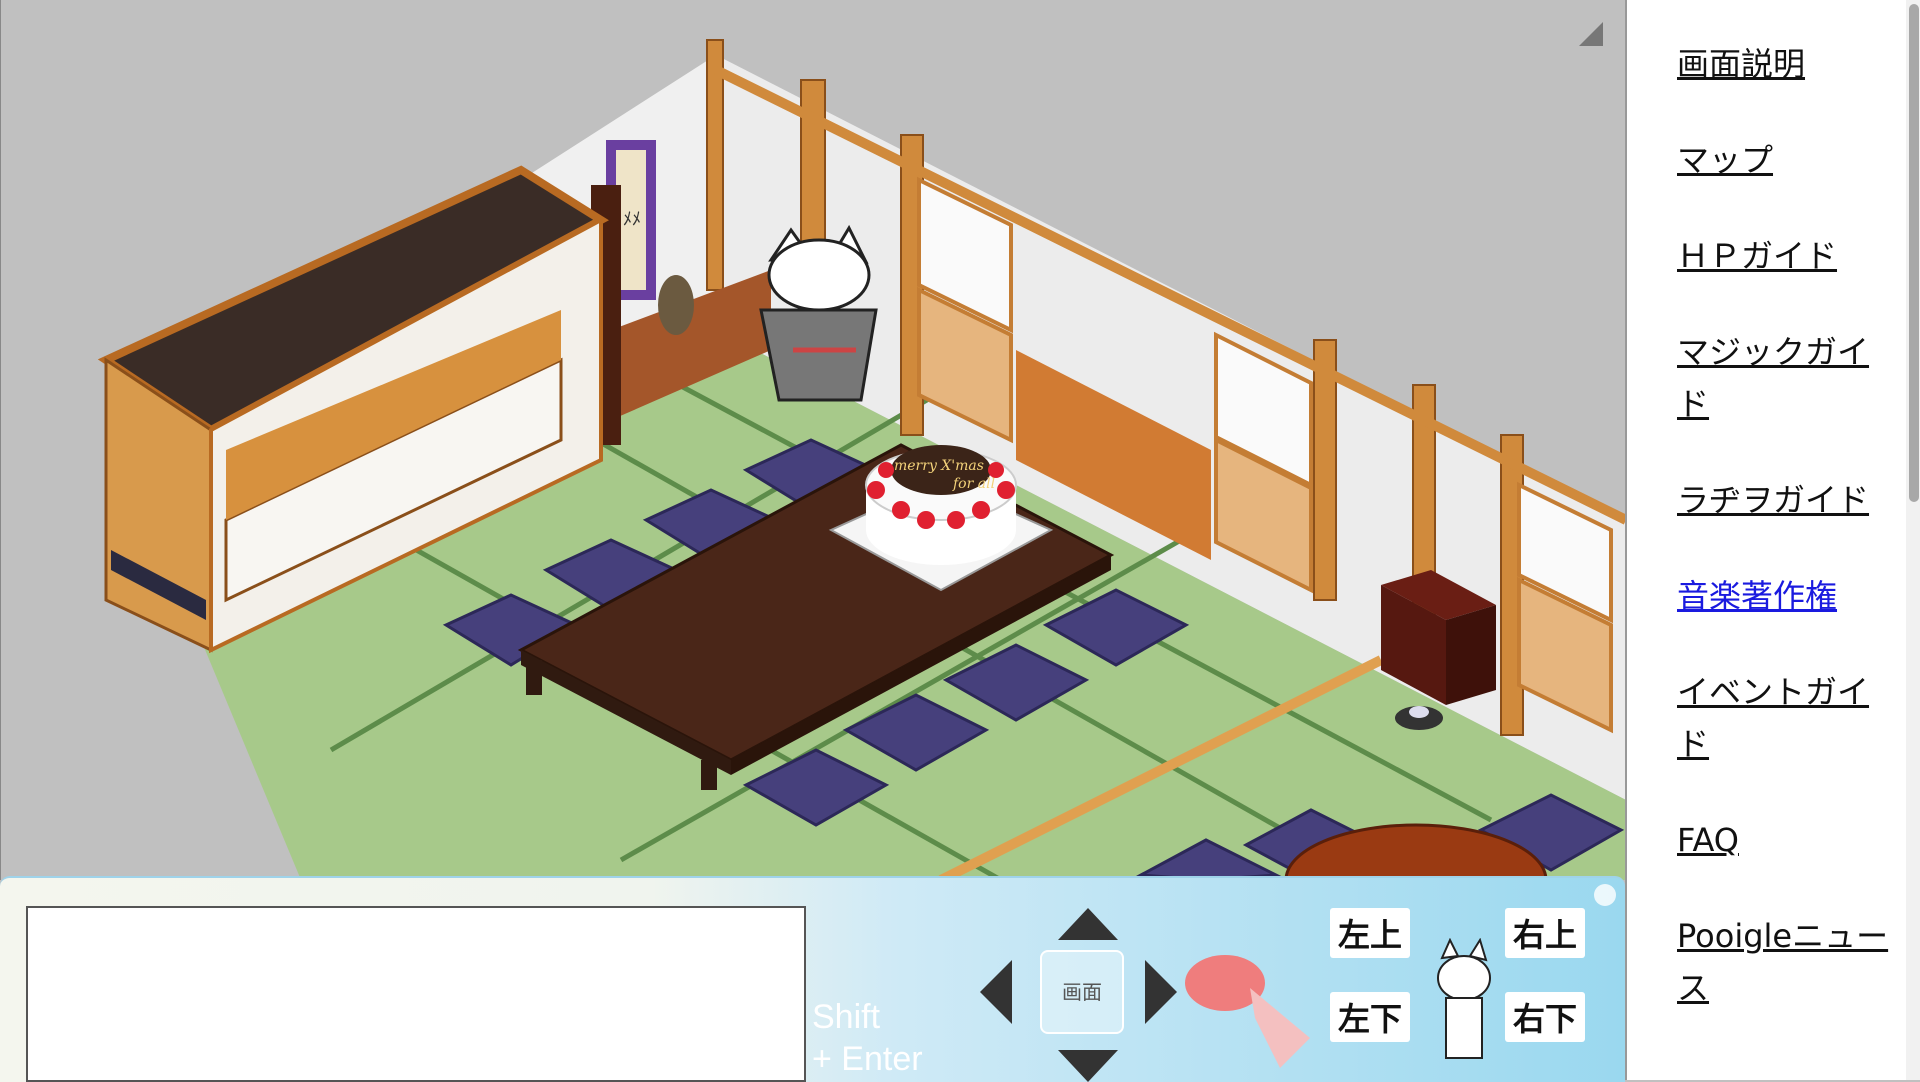 Image resolution: width=1920 pixels, height=1082 pixels. Describe the element at coordinates (1088, 1066) in the screenshot. I see `move-down-arrow-icon` at that location.